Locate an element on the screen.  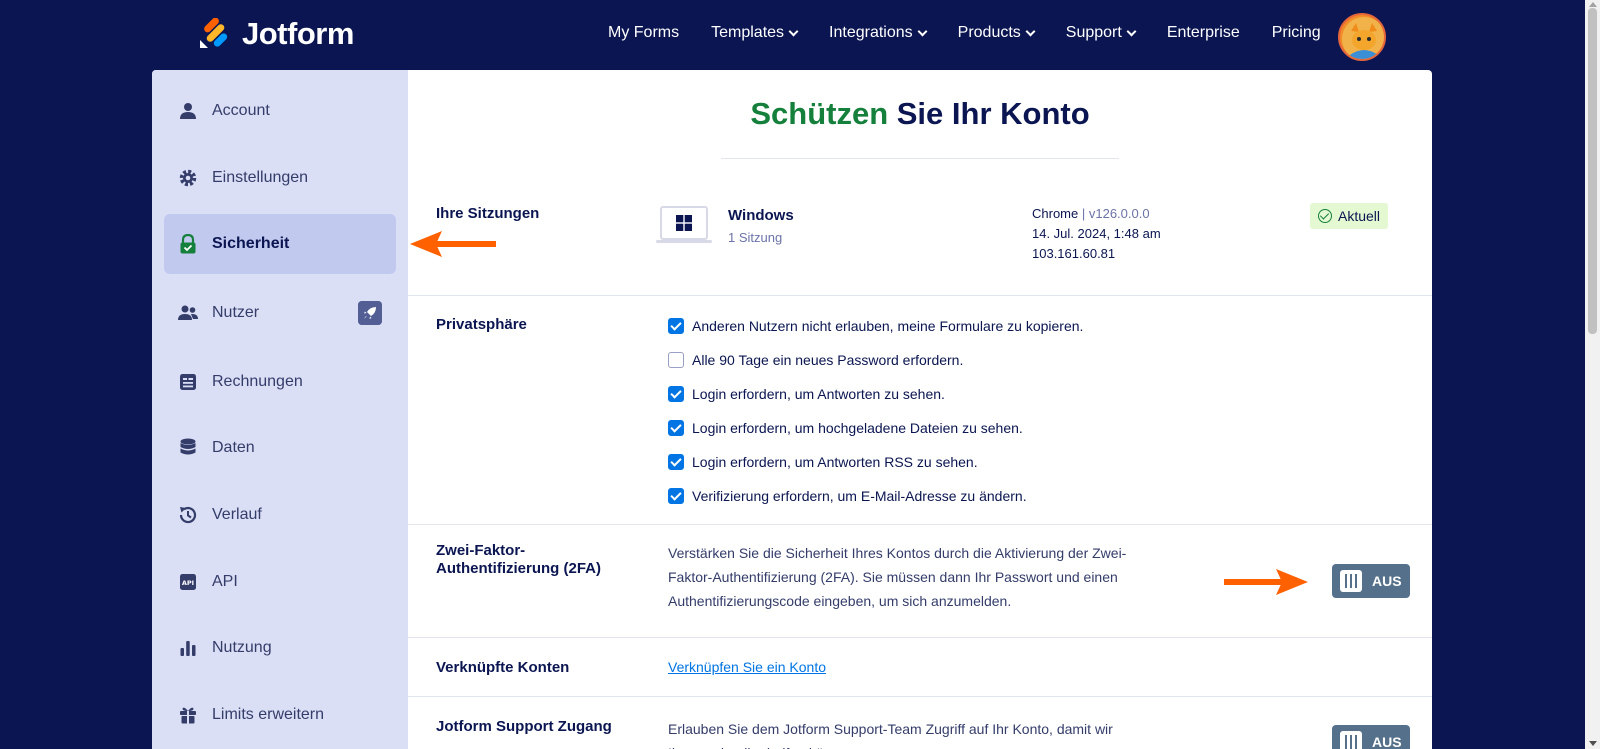
twofa-label-line1: Zwei-Faktor- is located at coordinates (481, 550).